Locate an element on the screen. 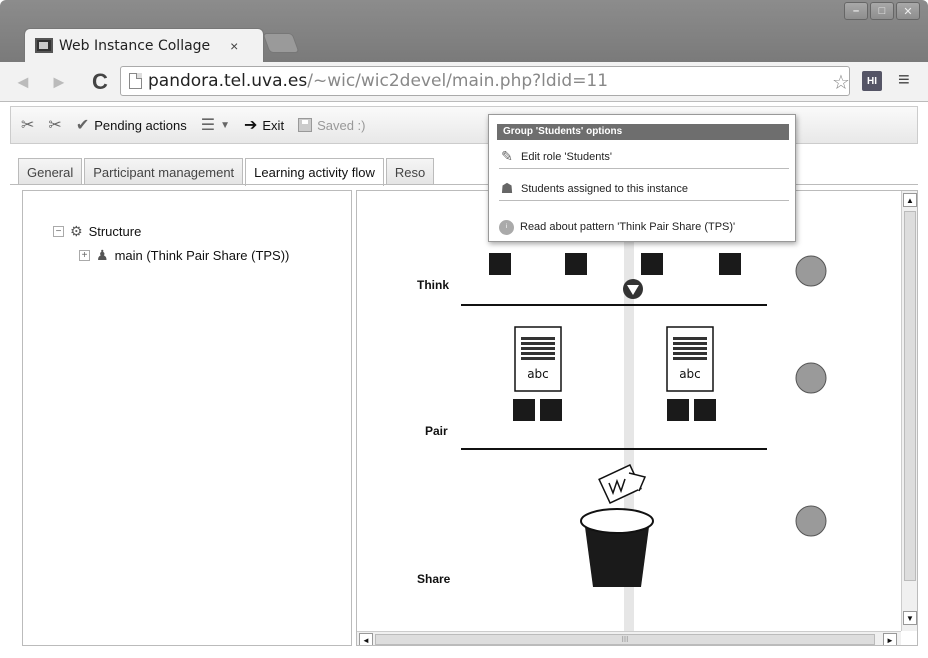 This screenshot has width=928, height=658. tab-resources: Reso is located at coordinates (410, 171).